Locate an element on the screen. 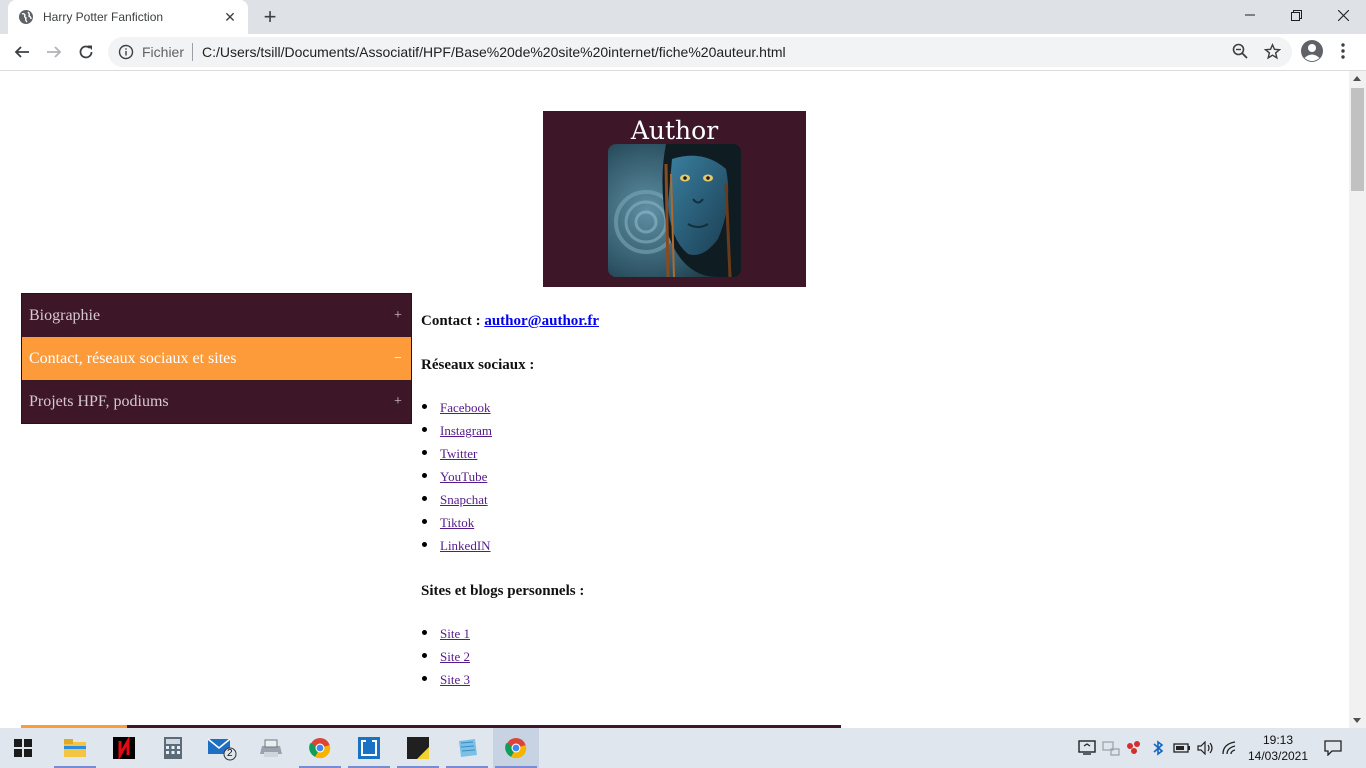  site-2-link: Site 2 is located at coordinates (455, 656).